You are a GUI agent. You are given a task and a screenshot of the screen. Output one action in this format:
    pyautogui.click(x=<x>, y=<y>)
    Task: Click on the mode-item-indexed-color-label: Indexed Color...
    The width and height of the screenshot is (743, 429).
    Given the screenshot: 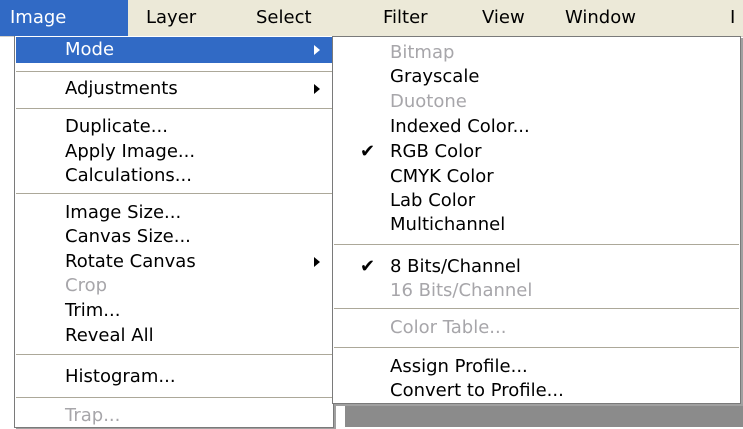 What is the action you would take?
    pyautogui.click(x=460, y=126)
    